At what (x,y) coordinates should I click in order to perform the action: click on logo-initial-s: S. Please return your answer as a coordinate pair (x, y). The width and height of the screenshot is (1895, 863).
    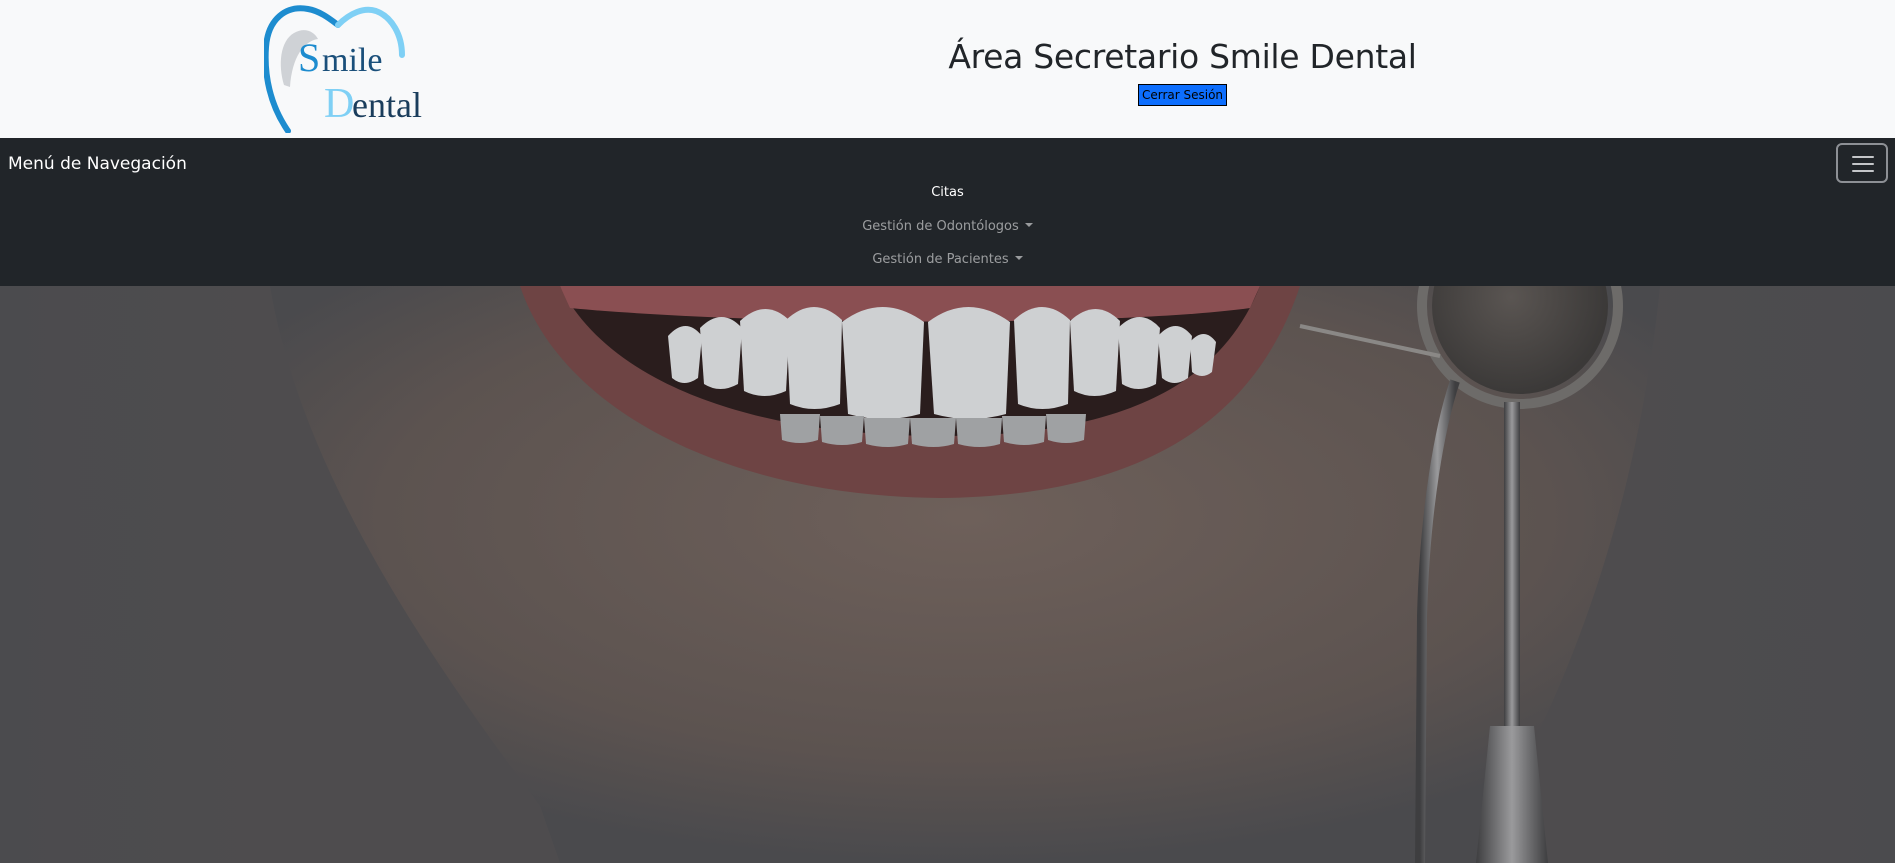
    Looking at the image, I should click on (309, 57).